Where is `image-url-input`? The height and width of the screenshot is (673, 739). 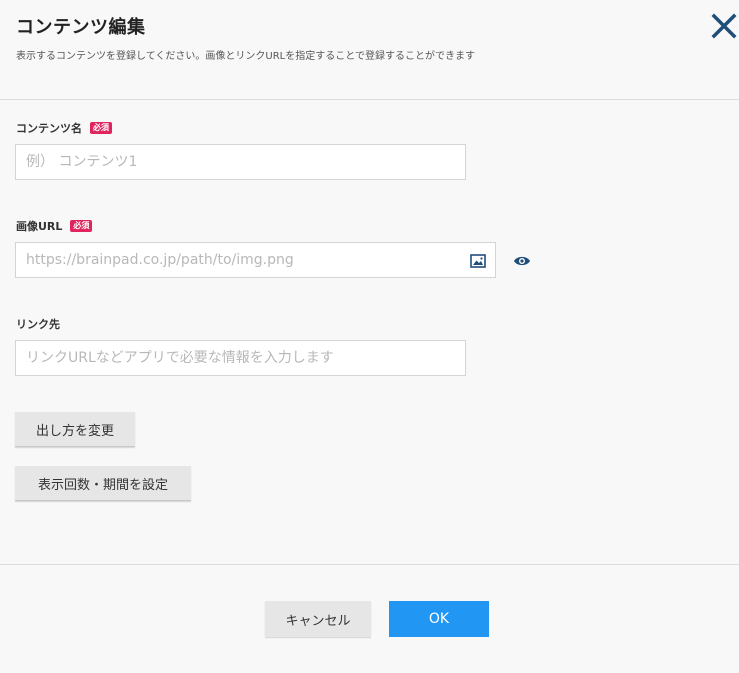
image-url-input is located at coordinates (255, 260).